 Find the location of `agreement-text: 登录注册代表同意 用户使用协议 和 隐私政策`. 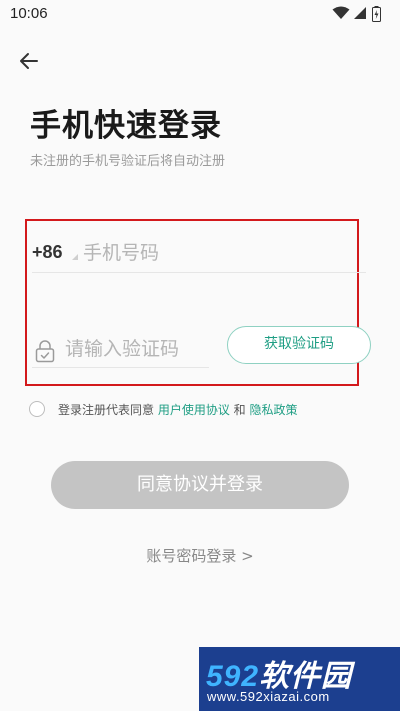

agreement-text: 登录注册代表同意 用户使用协议 和 隐私政策 is located at coordinates (178, 409).